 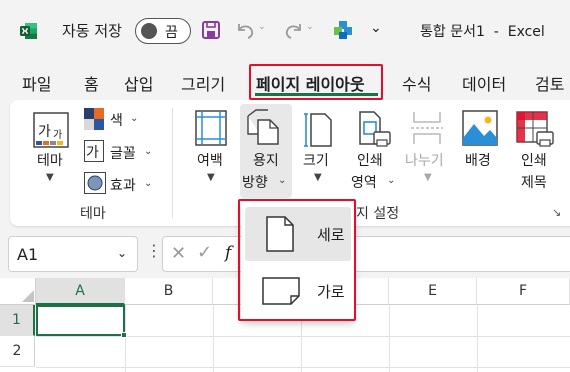 I want to click on row-header-1: 1, so click(x=17, y=320).